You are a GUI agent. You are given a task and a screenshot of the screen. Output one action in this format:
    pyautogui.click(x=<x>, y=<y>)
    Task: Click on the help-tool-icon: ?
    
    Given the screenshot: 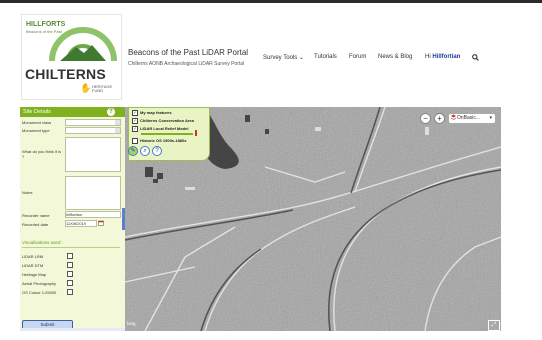 What is the action you would take?
    pyautogui.click(x=157, y=151)
    